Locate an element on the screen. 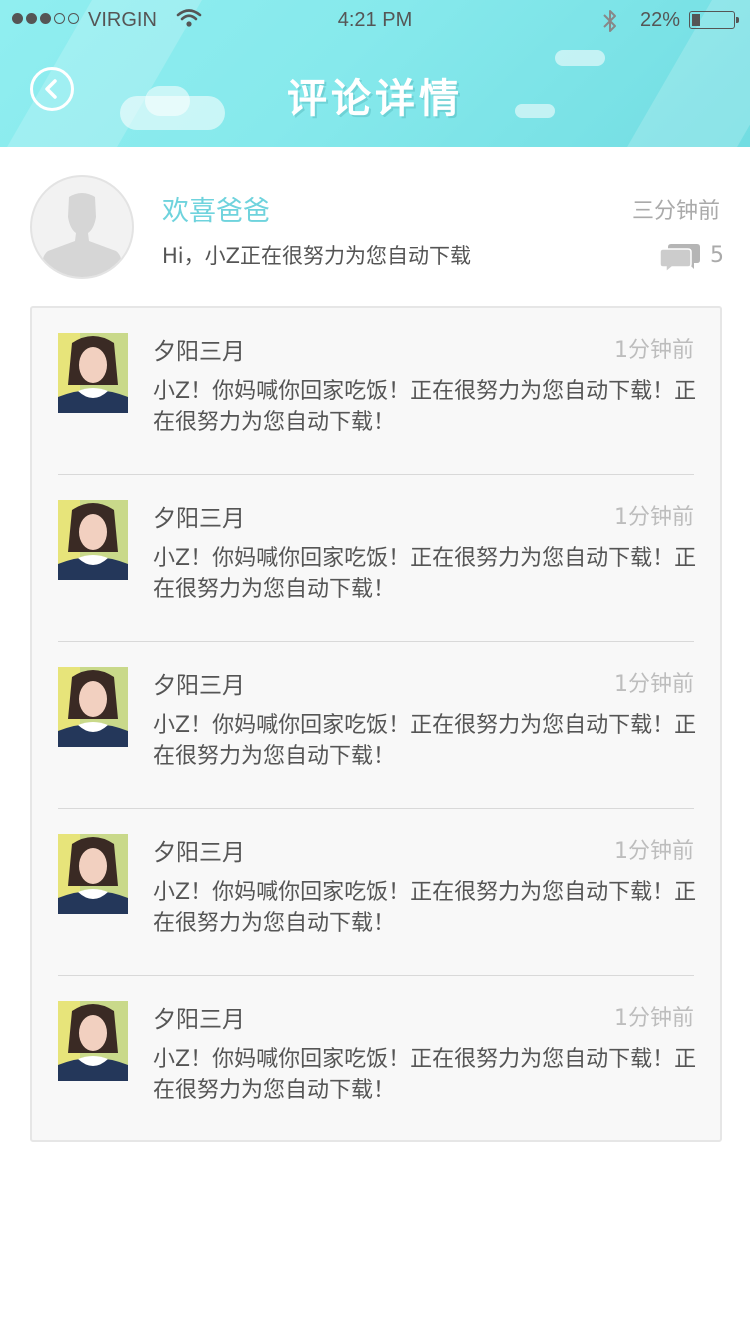  cloud-decoration is located at coordinates (580, 58).